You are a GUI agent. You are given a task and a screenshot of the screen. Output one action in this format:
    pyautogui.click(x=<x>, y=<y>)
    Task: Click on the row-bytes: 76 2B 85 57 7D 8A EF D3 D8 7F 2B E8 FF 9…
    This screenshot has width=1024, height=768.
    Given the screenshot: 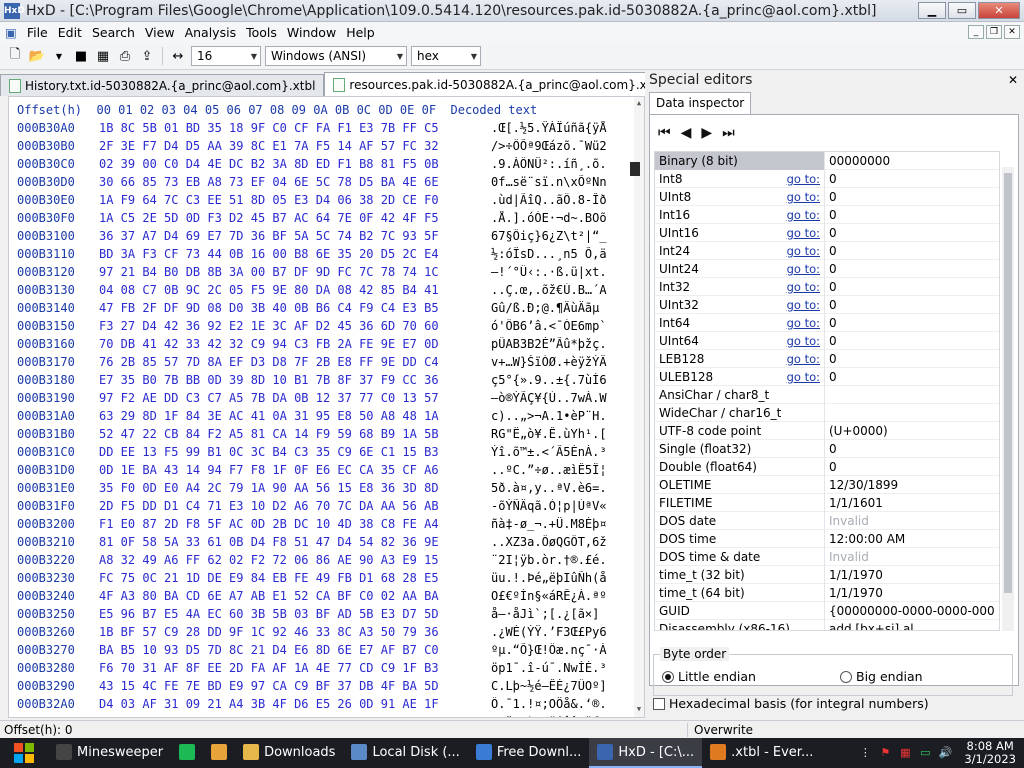 What is the action you would take?
    pyautogui.click(x=295, y=364)
    